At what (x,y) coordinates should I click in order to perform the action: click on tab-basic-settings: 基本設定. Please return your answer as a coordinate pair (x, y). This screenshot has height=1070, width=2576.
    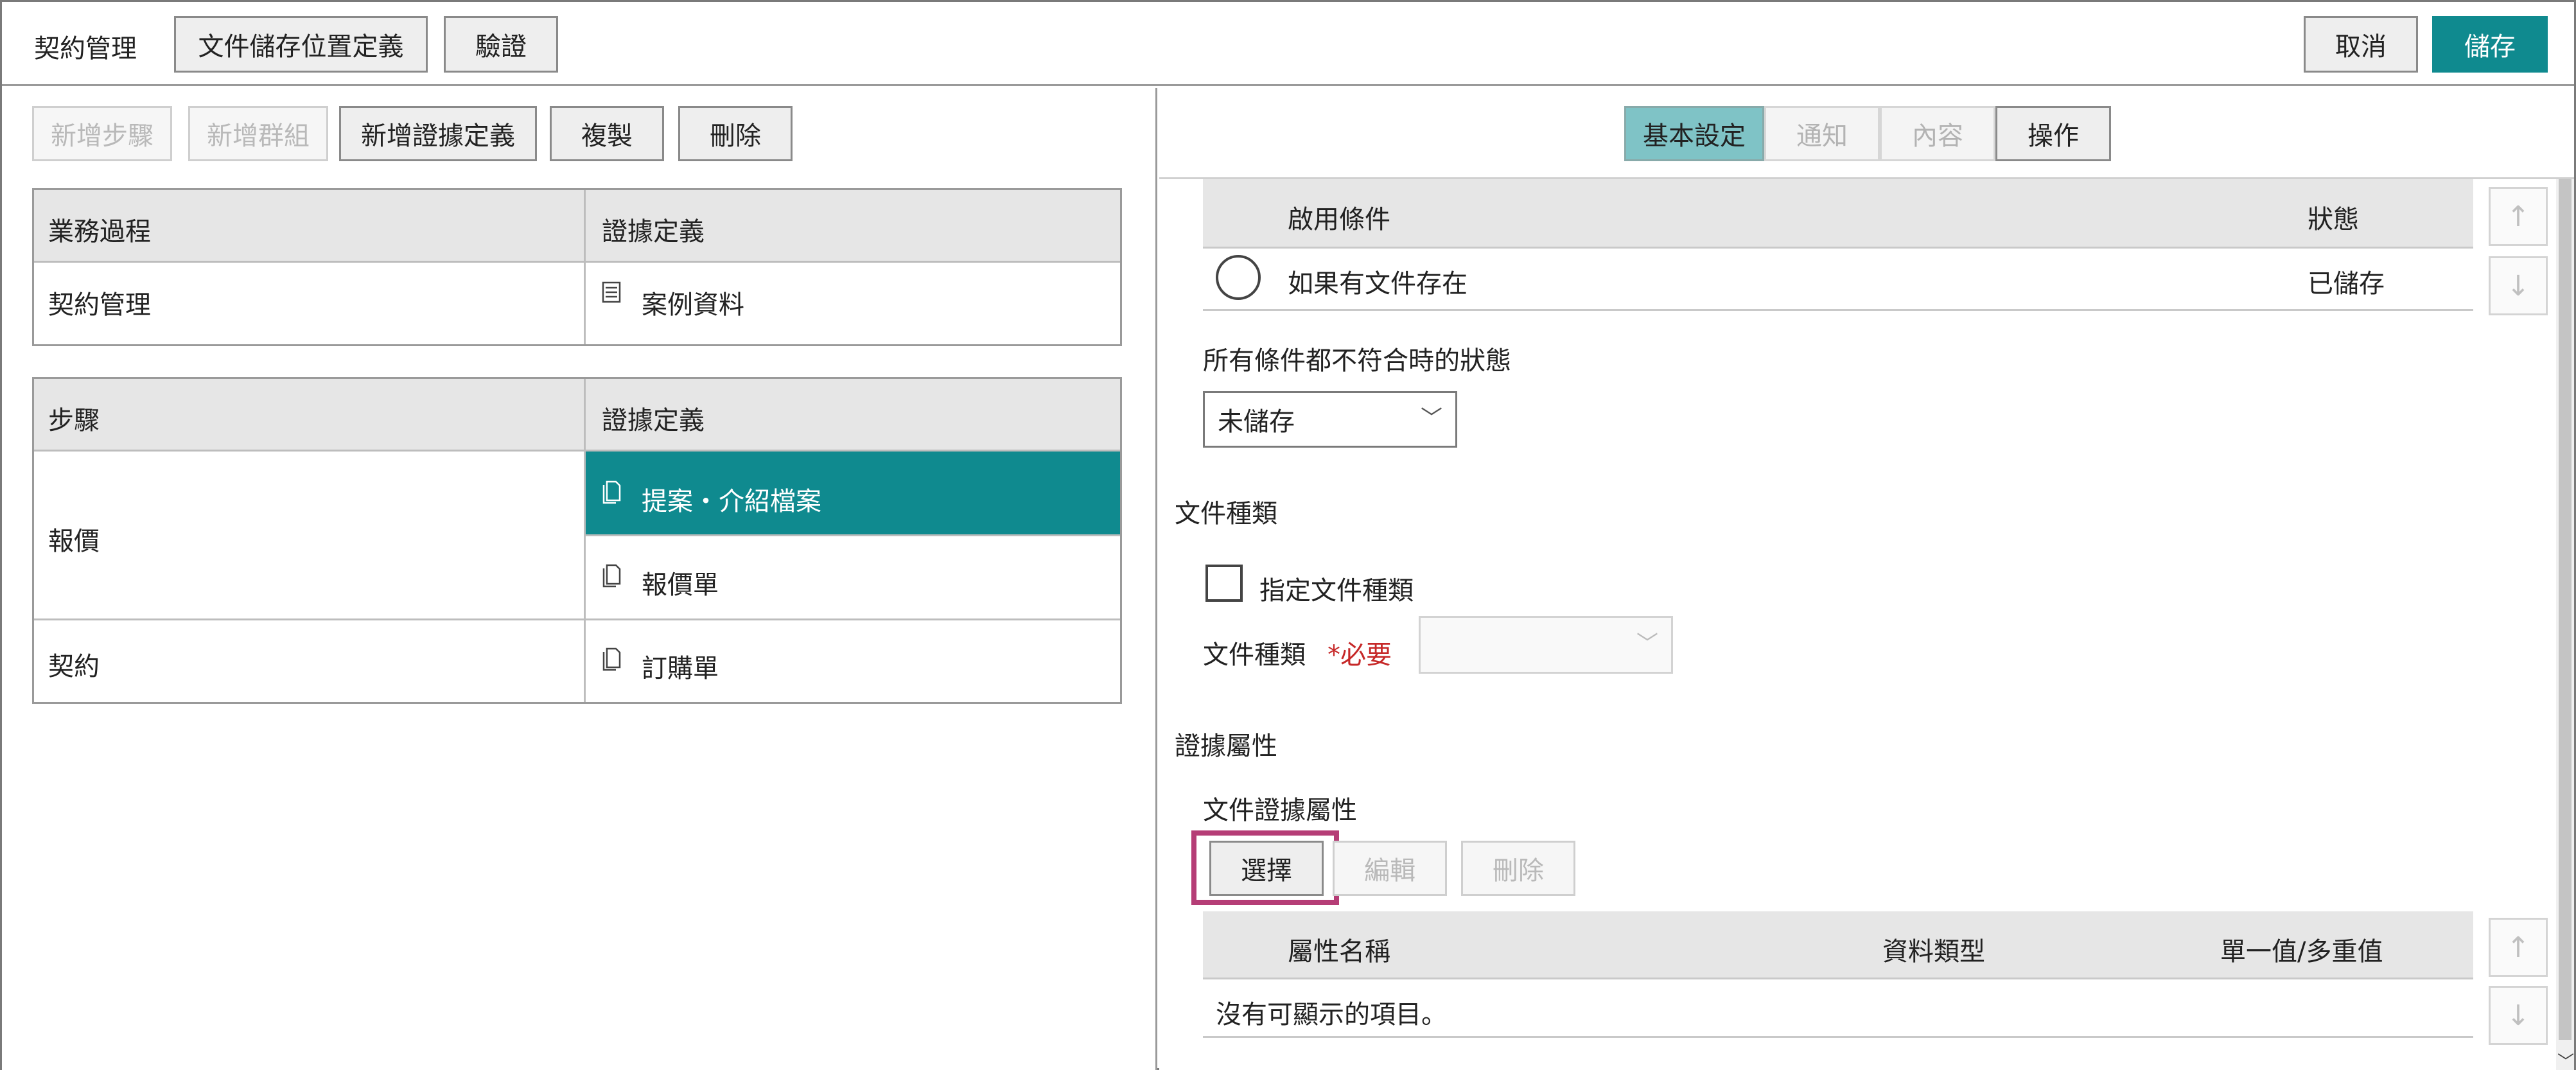
    Looking at the image, I should click on (1694, 133).